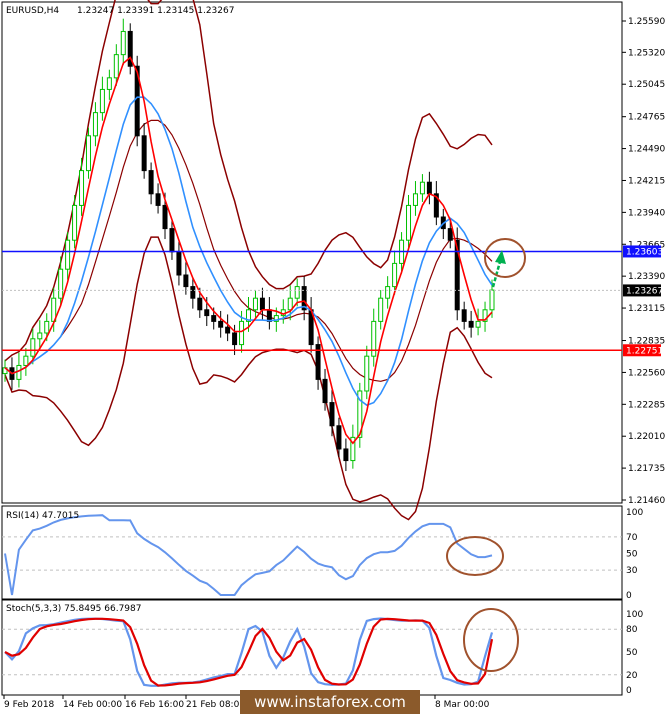 This screenshot has width=665, height=716. I want to click on rsi-axis-label: 70, so click(632, 538).